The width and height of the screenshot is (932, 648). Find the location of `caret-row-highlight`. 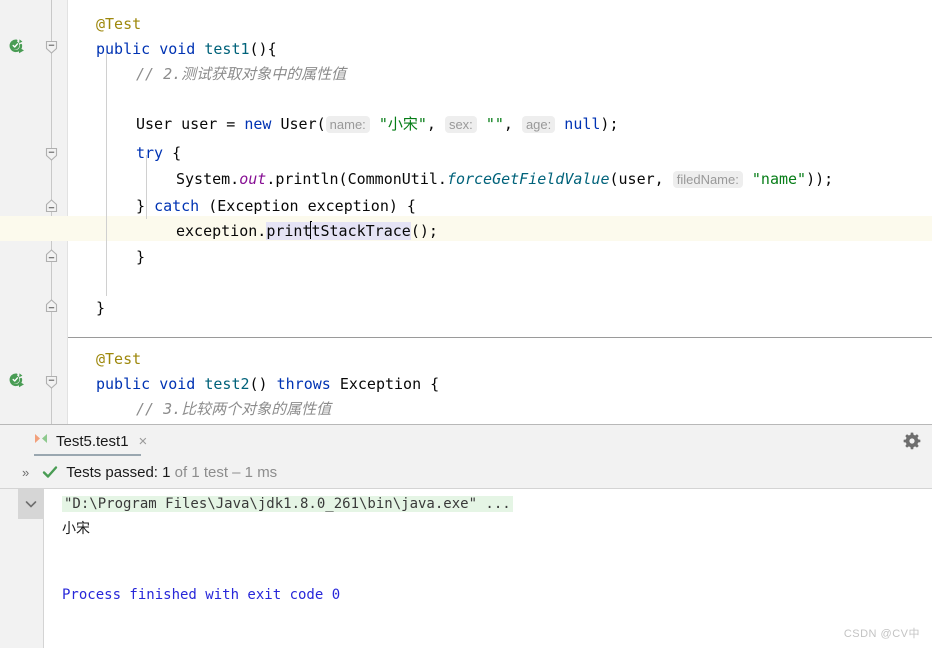

caret-row-highlight is located at coordinates (466, 228).